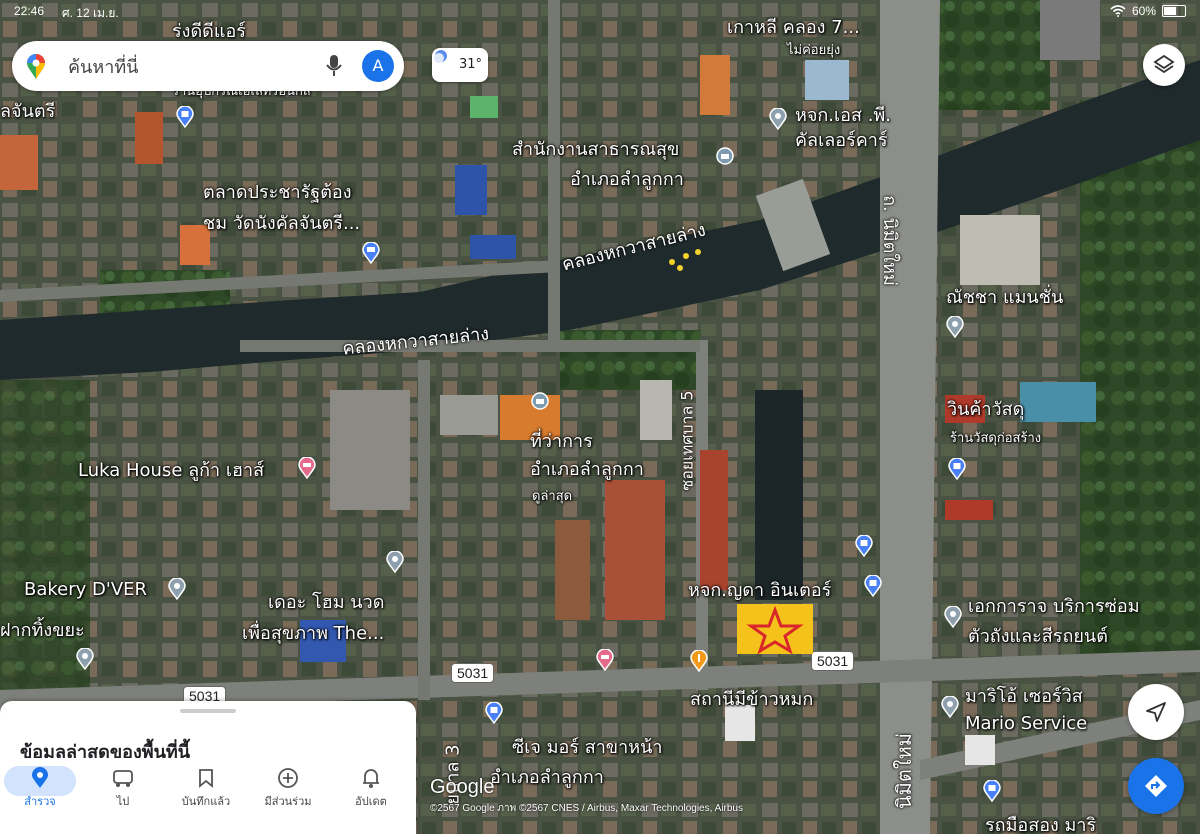 Image resolution: width=1200 pixels, height=834 pixels. What do you see at coordinates (587, 469) in the screenshot?
I see `map-label-district-office-2: อำเภอลำลูกกา` at bounding box center [587, 469].